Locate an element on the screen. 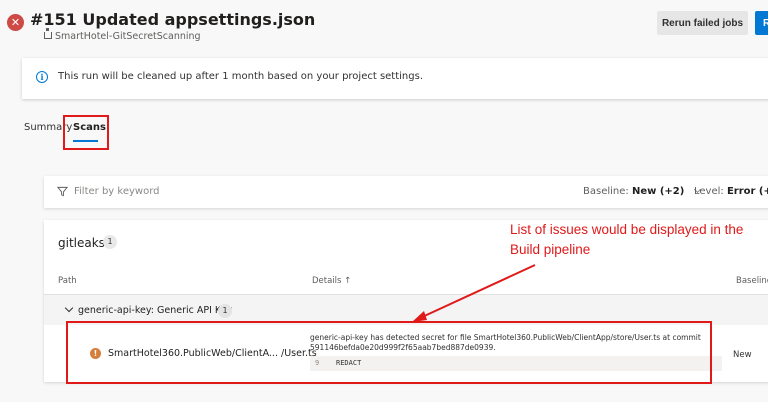 The image size is (768, 402). repo-icon is located at coordinates (48, 33).